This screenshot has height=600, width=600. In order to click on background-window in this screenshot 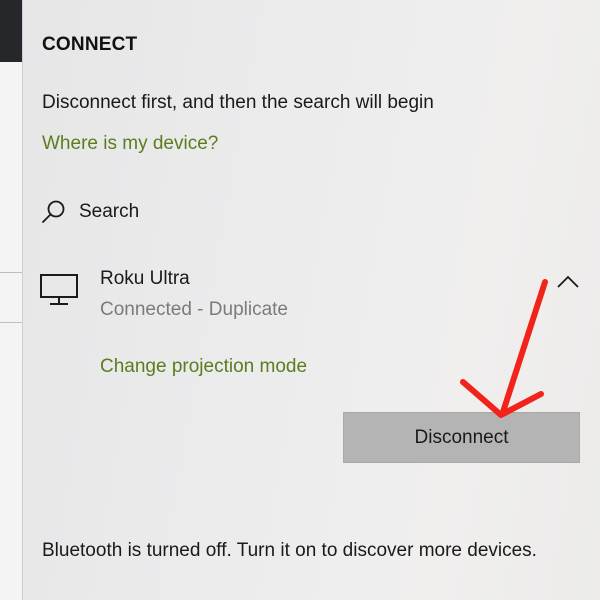, I will do `click(11, 300)`.